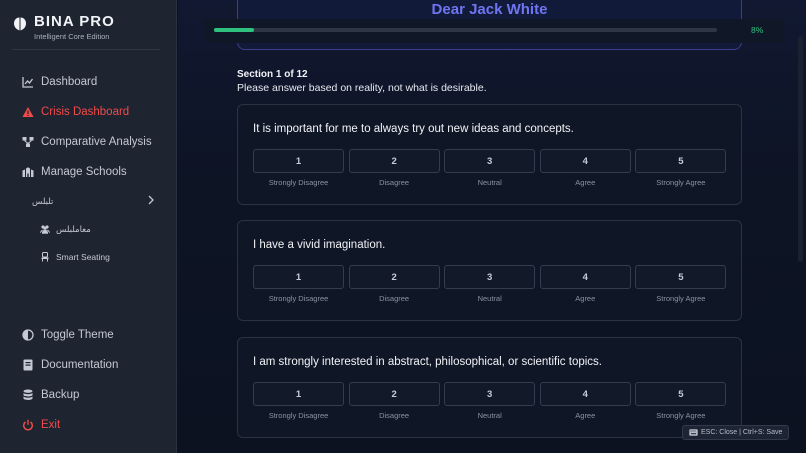 The width and height of the screenshot is (806, 453). I want to click on sidebar-item-exit: Exit, so click(41, 425).